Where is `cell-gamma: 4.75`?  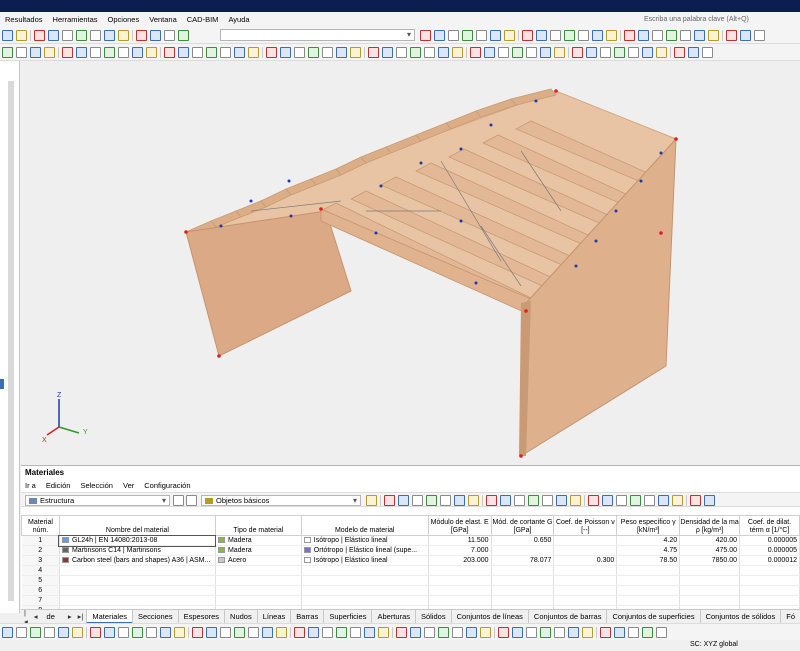
cell-gamma: 4.75 is located at coordinates (648, 550).